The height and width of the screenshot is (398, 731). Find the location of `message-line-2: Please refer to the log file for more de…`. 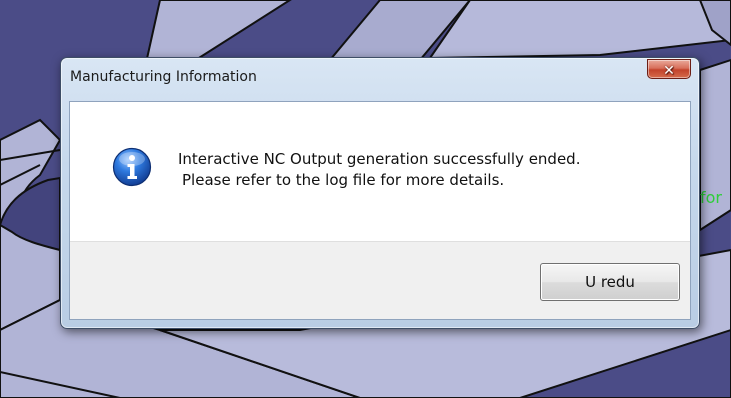

message-line-2: Please refer to the log file for more de… is located at coordinates (343, 180).